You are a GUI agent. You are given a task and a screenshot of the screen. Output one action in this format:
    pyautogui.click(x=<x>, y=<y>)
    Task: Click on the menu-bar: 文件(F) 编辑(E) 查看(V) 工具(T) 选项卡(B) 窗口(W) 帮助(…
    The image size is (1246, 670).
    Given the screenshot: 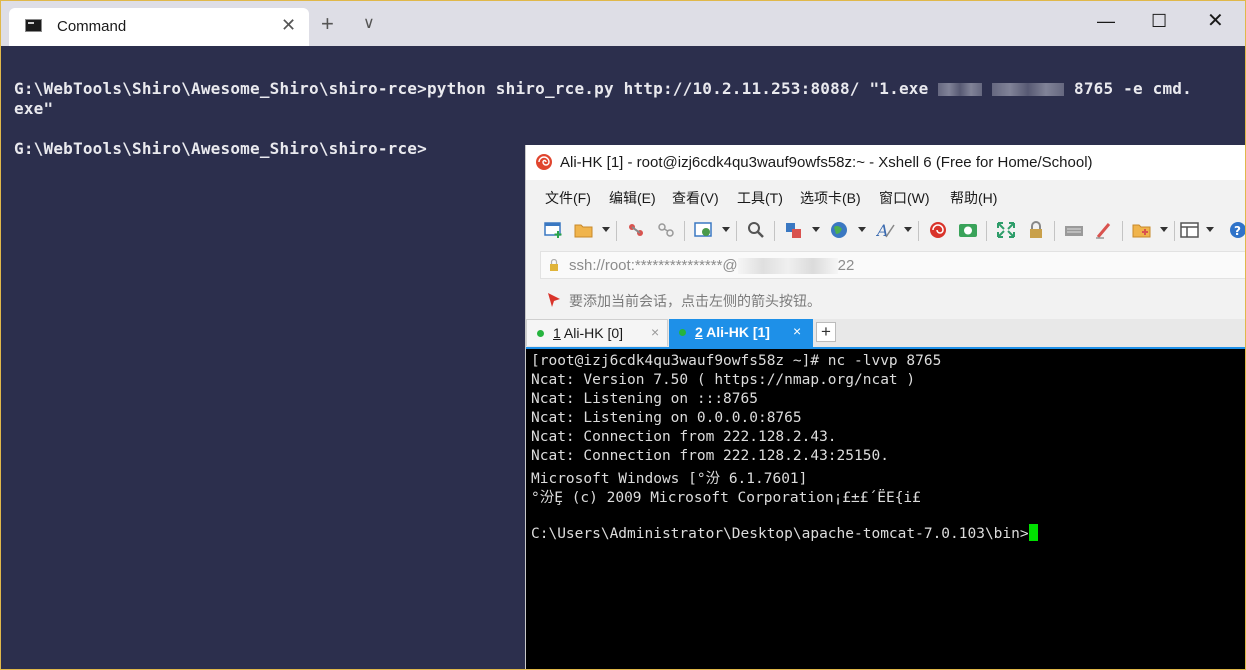 What is the action you would take?
    pyautogui.click(x=885, y=197)
    